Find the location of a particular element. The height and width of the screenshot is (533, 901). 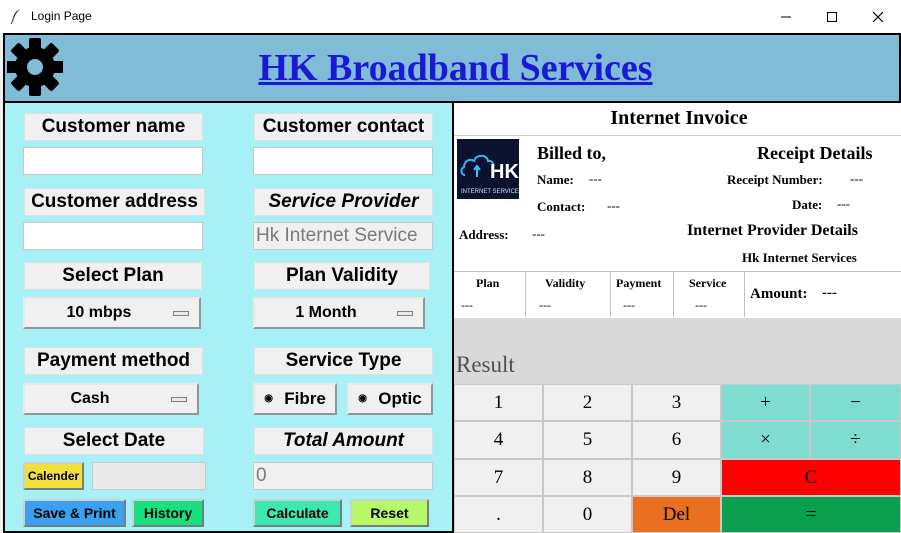

key-7: 7 is located at coordinates (498, 477).